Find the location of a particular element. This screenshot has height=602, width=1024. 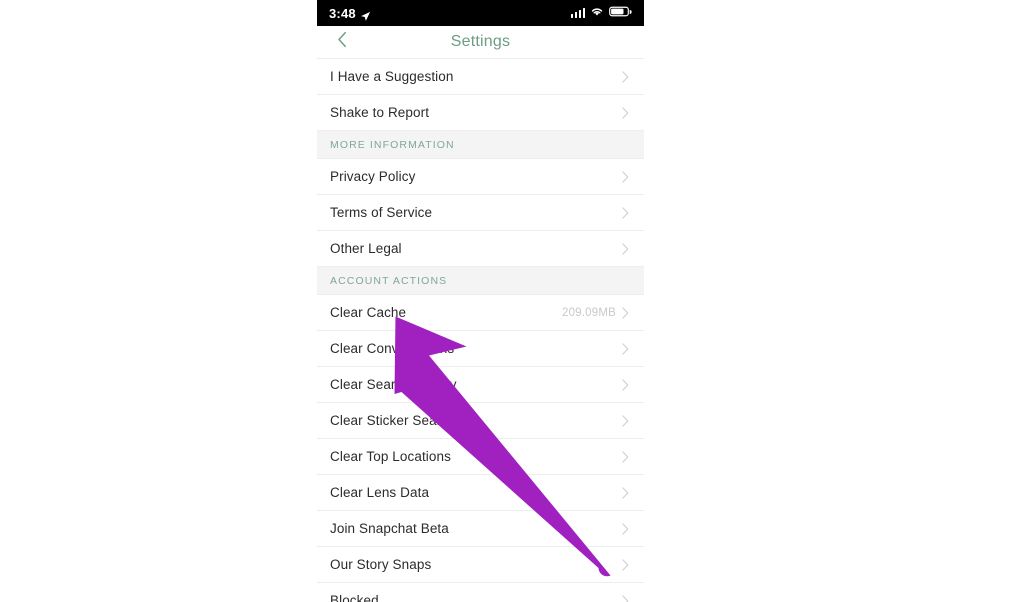

list-item: Clear Search History is located at coordinates (480, 384).